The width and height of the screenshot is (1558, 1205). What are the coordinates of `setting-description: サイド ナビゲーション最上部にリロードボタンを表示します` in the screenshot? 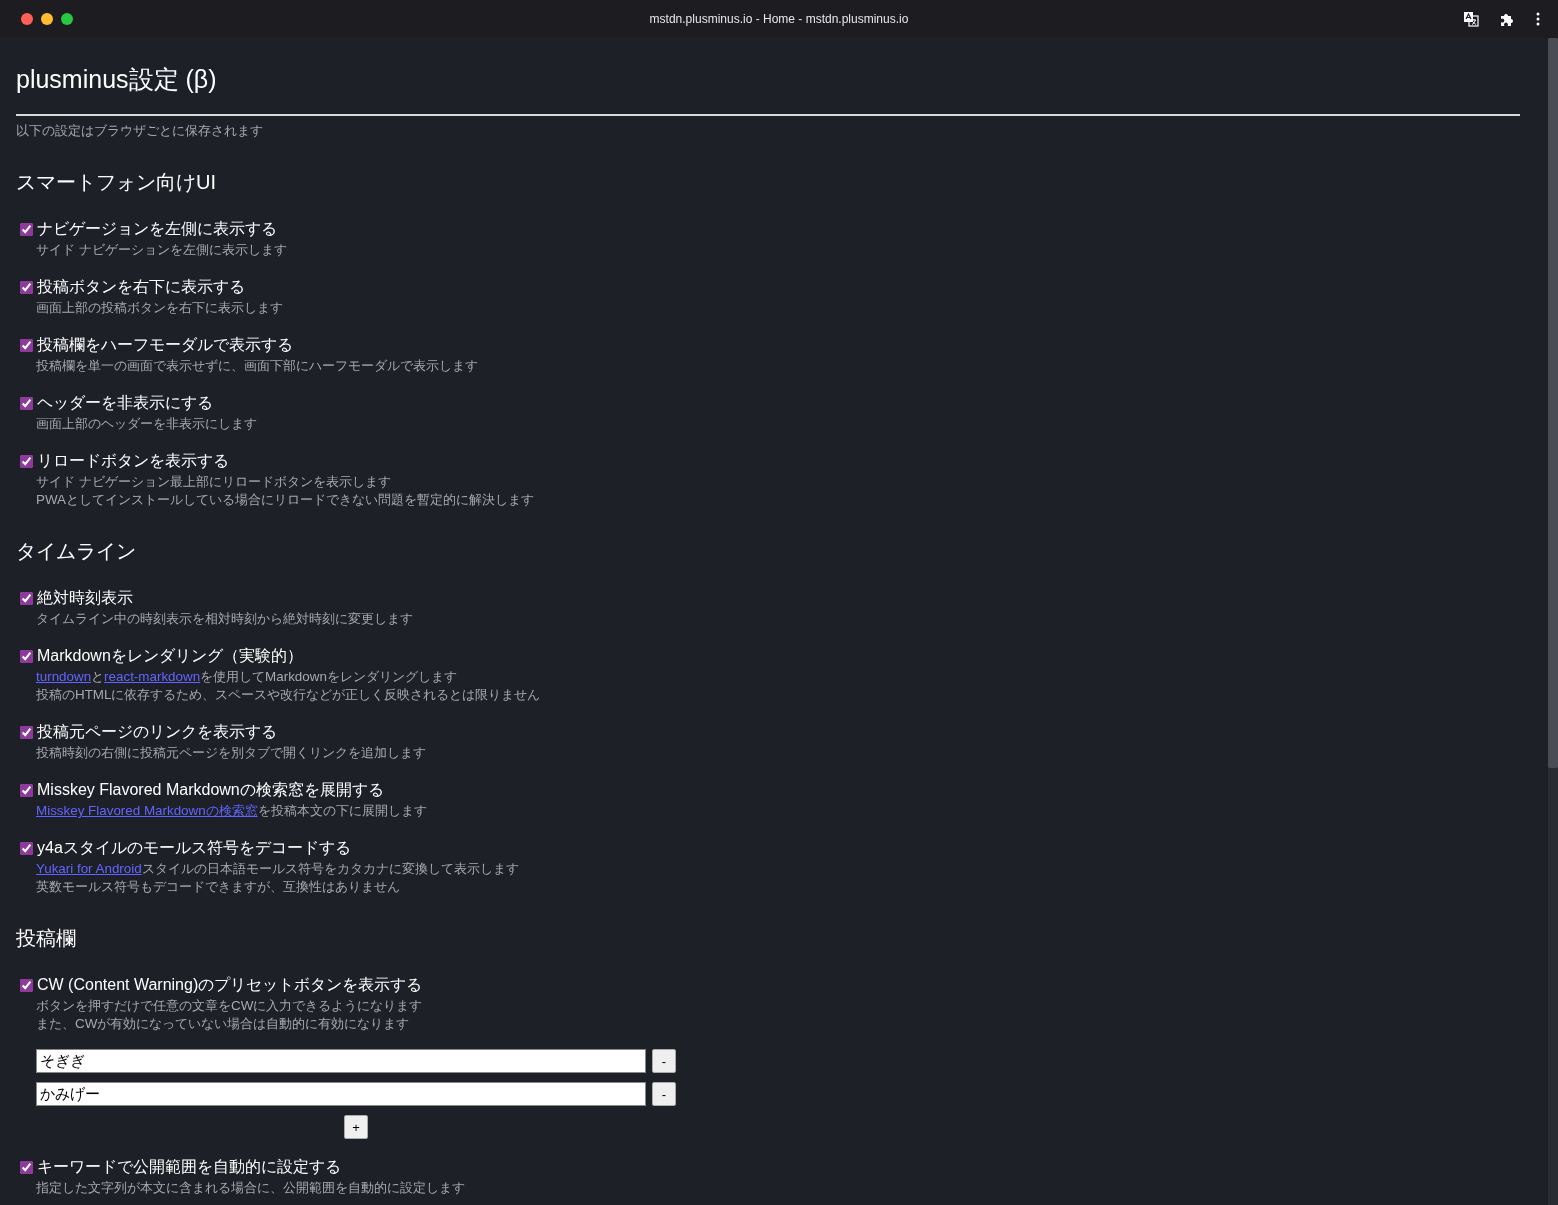 It's located at (214, 482).